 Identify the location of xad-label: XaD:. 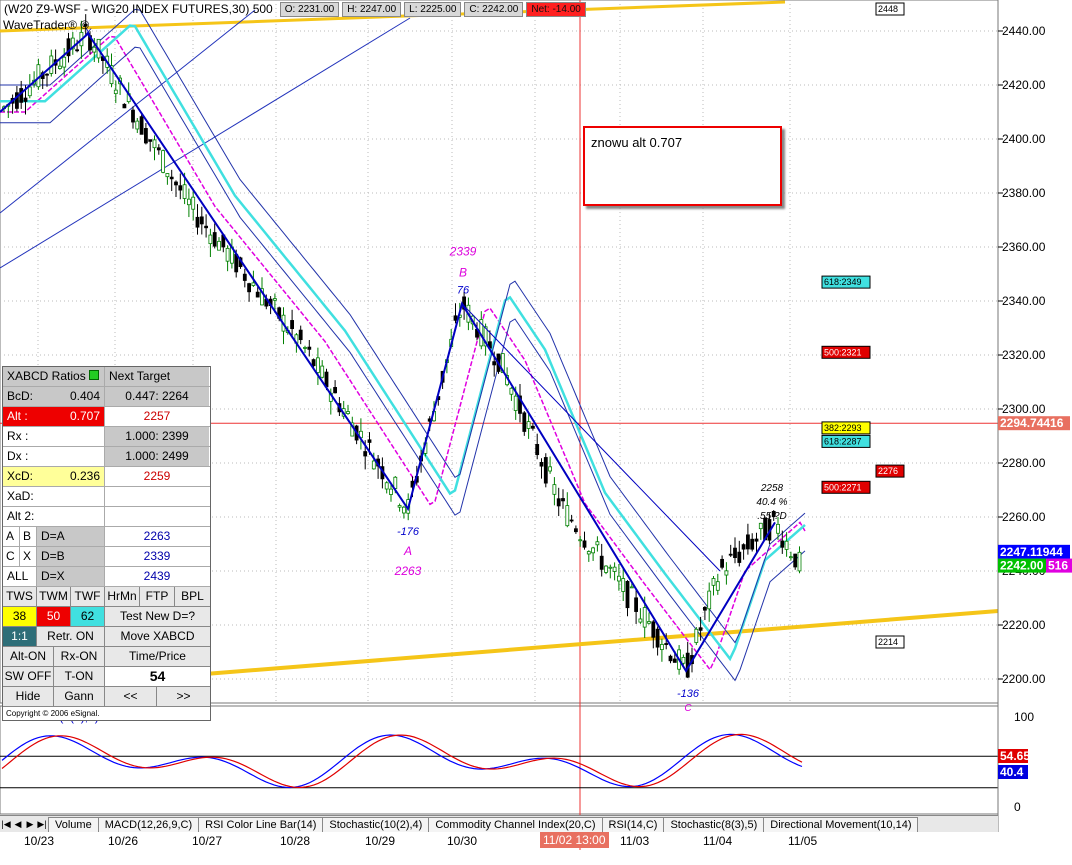
(54, 496).